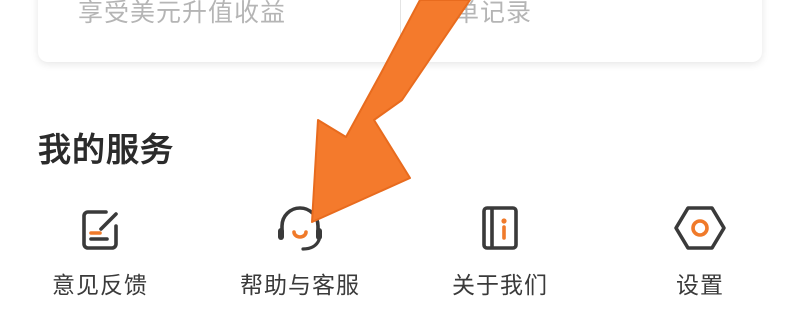  I want to click on gear-hexagon-icon, so click(700, 228).